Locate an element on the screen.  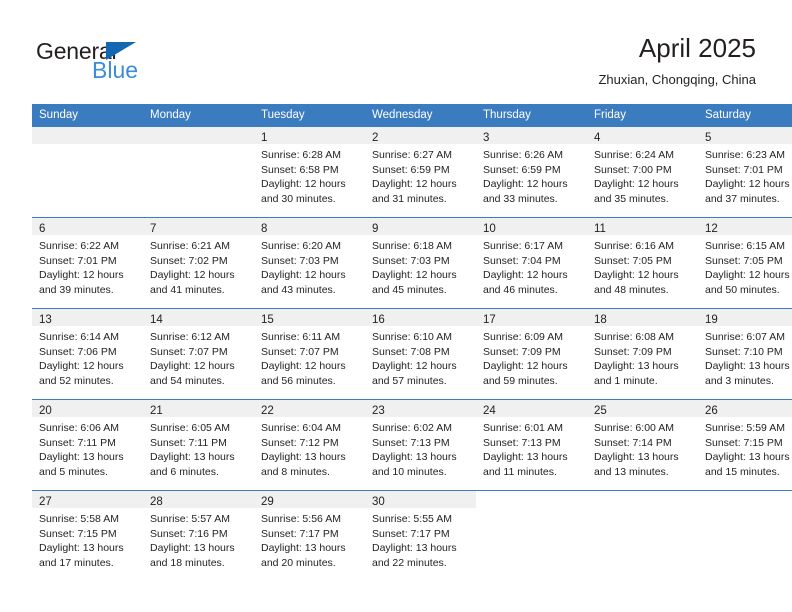
day-number-band: 18 is located at coordinates (642, 317).